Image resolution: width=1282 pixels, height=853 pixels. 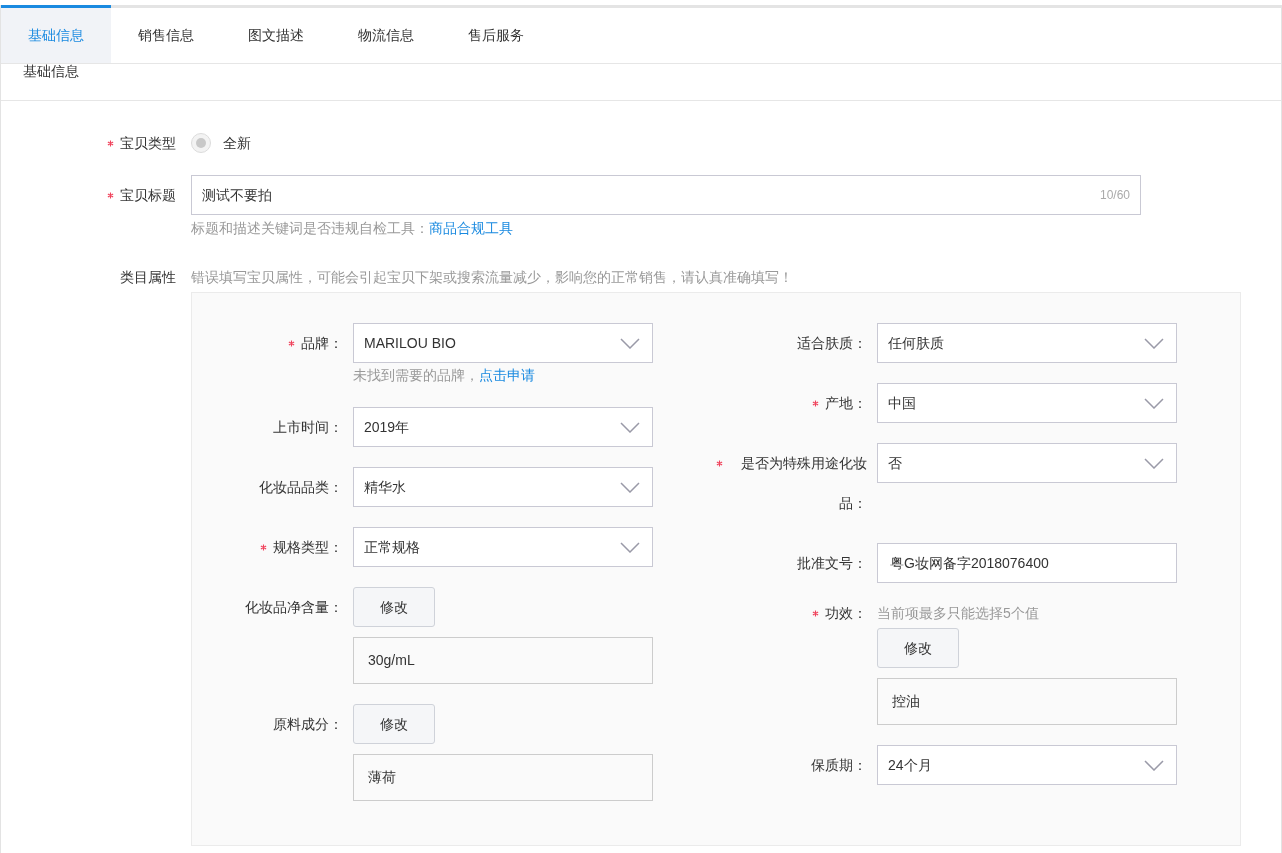 I want to click on tab: 售后服务, so click(x=496, y=34).